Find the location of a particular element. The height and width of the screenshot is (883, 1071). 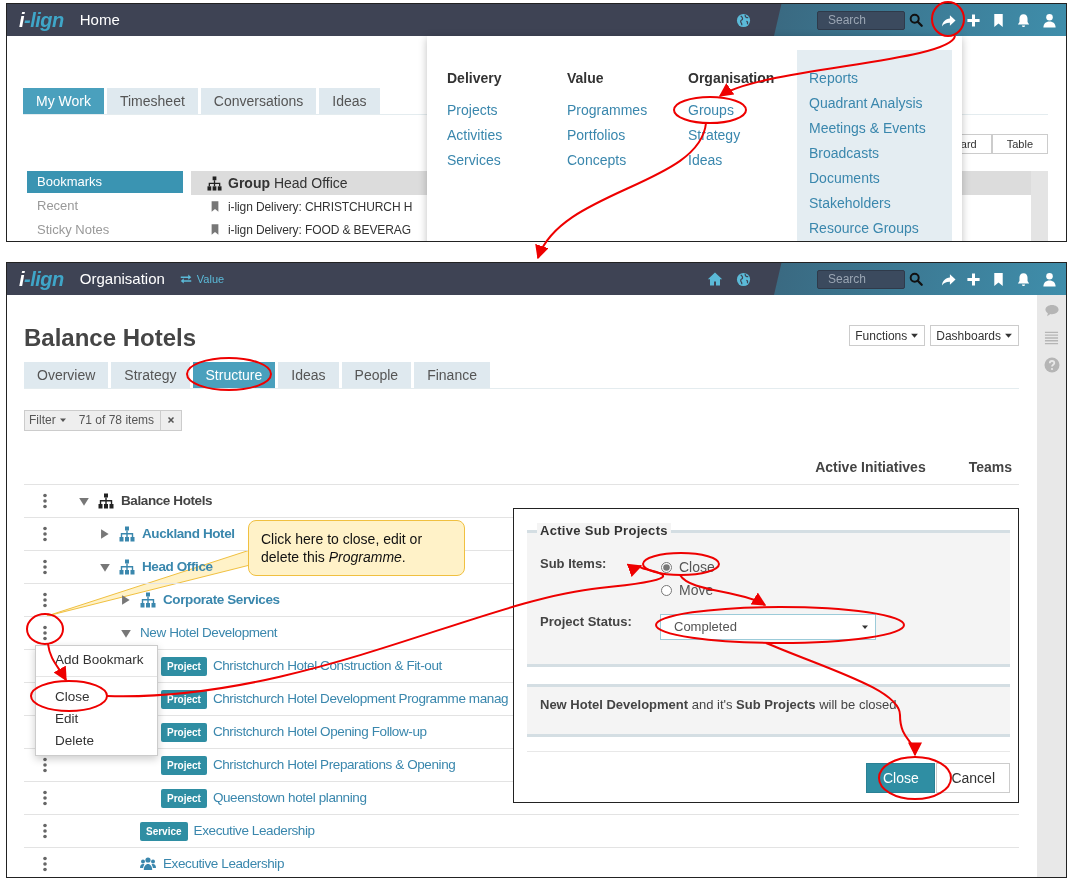

annotation-ellipse is located at coordinates (45, 629).